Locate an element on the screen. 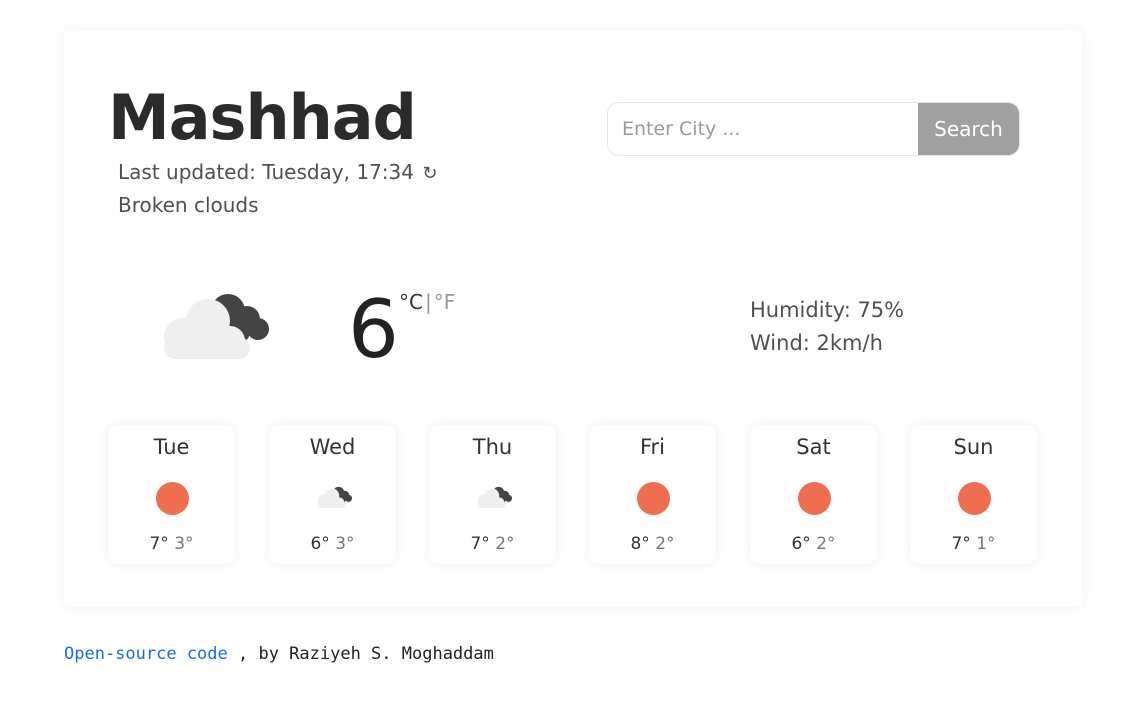 The width and height of the screenshot is (1141, 724). last-updated: Last updated: Tuesday, 17:34 ↻ is located at coordinates (277, 172).